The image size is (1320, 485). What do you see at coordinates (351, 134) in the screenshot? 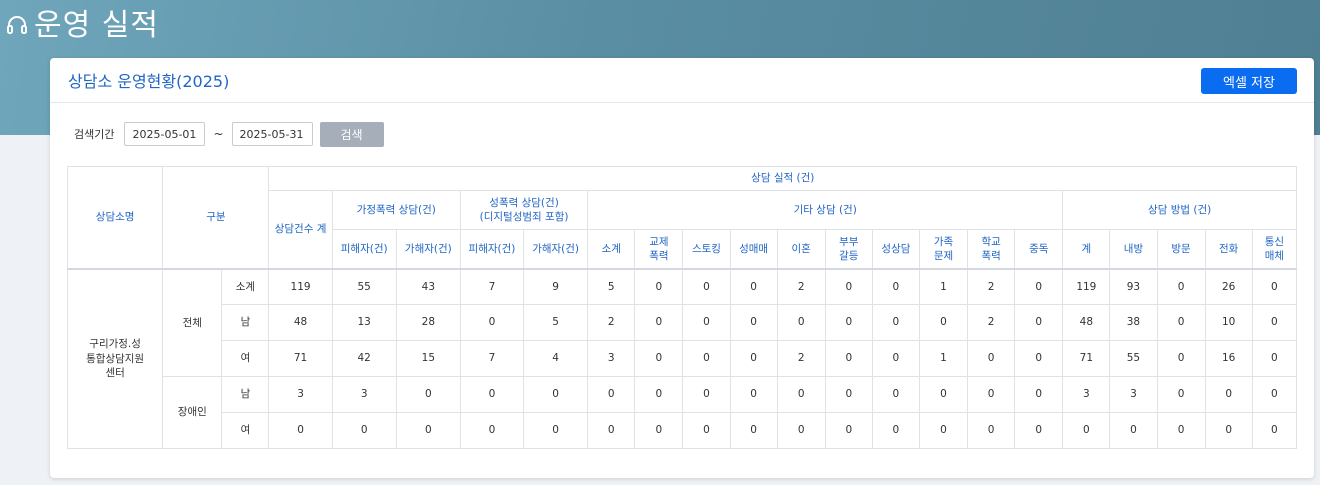
I see `search-button: 검색` at bounding box center [351, 134].